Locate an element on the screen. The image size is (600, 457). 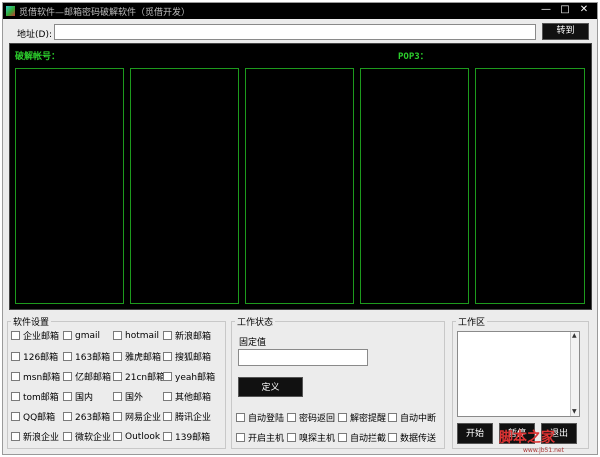
settings-option-label: 搜狐邮箱 is located at coordinates (193, 358).